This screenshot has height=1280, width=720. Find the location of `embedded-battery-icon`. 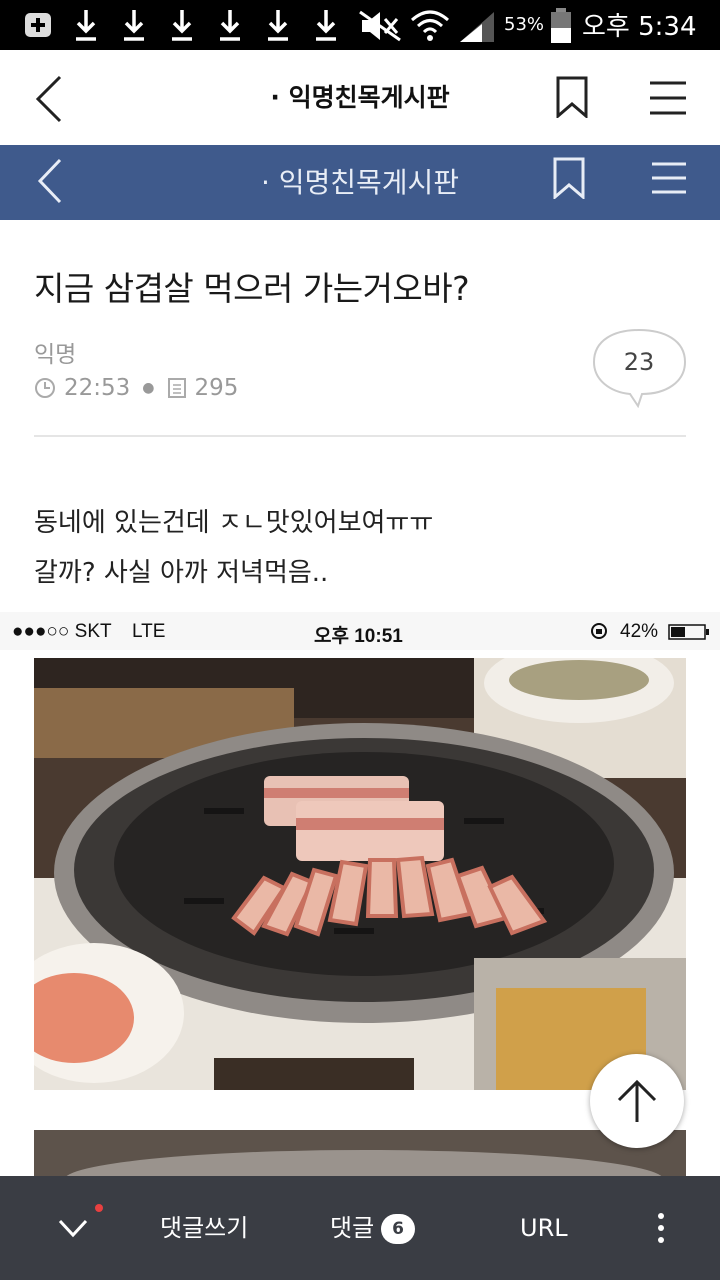

embedded-battery-icon is located at coordinates (688, 632).